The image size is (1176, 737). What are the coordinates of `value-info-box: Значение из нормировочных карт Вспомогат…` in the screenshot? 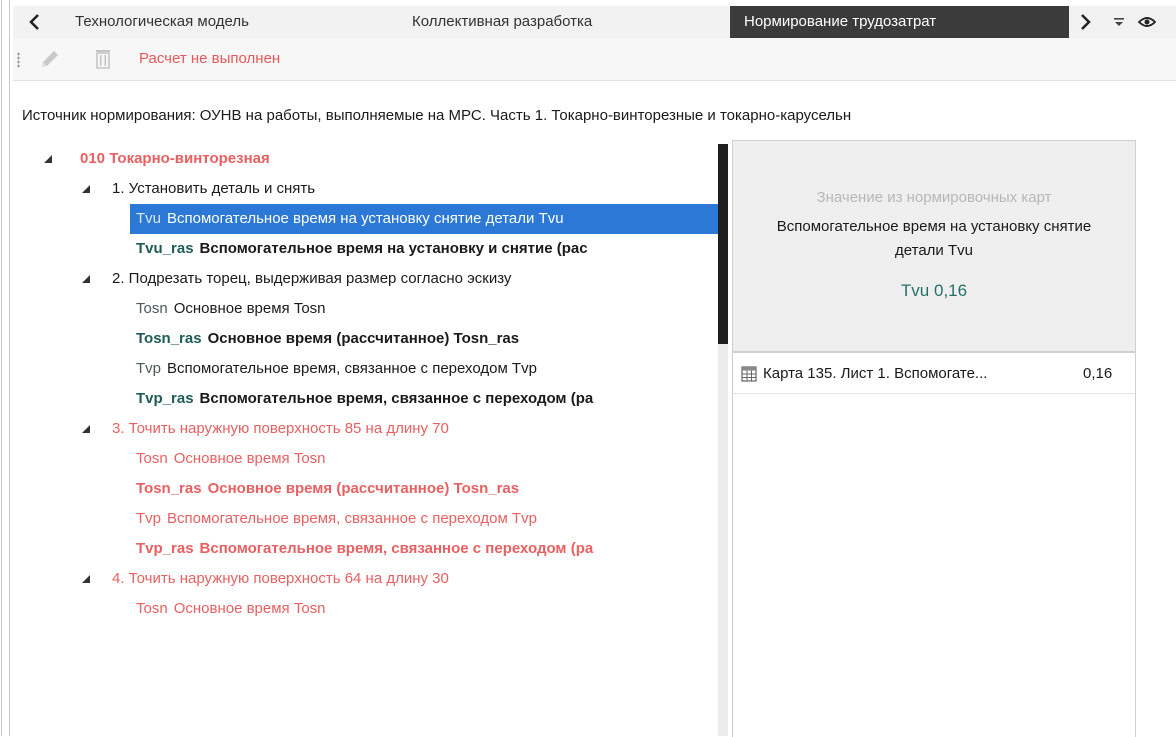 It's located at (934, 247).